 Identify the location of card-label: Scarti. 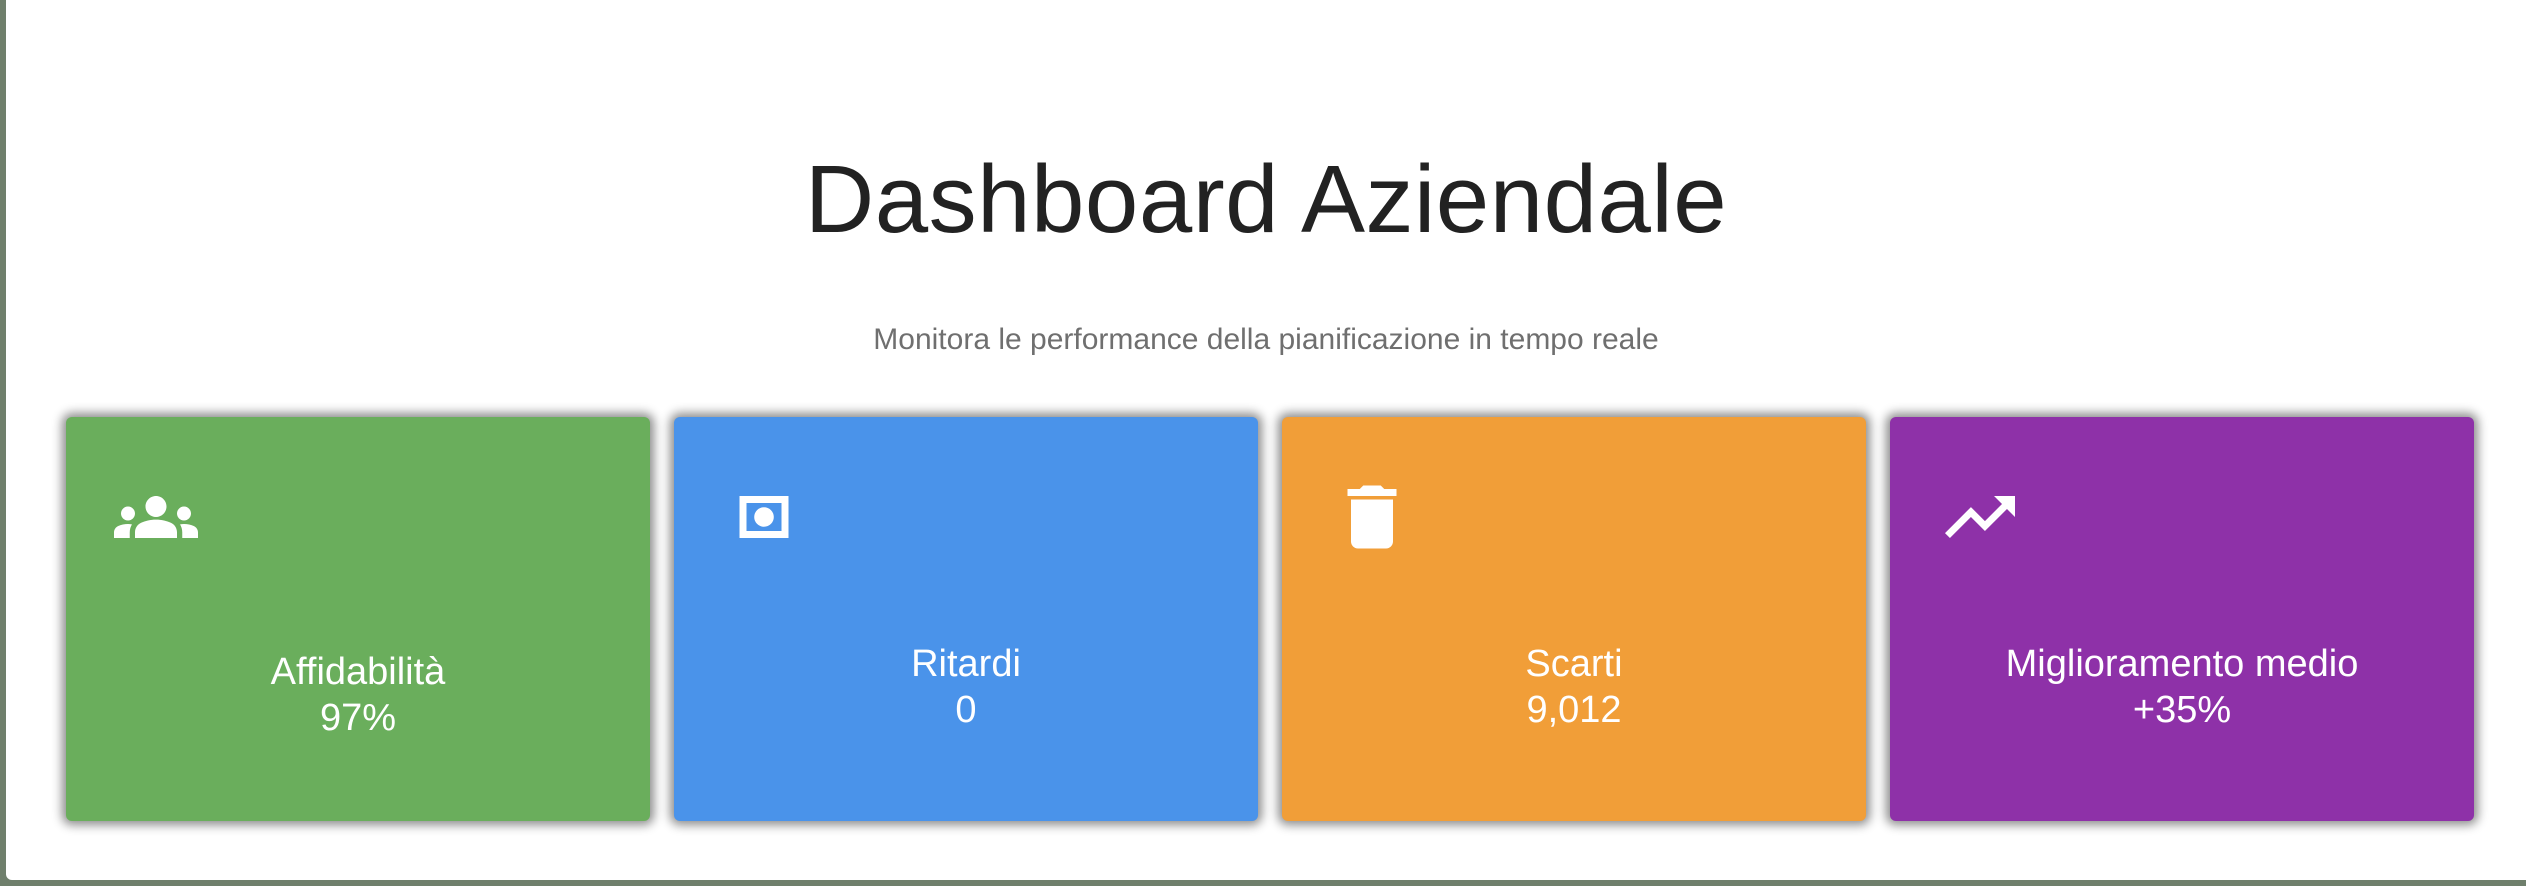
(1574, 664).